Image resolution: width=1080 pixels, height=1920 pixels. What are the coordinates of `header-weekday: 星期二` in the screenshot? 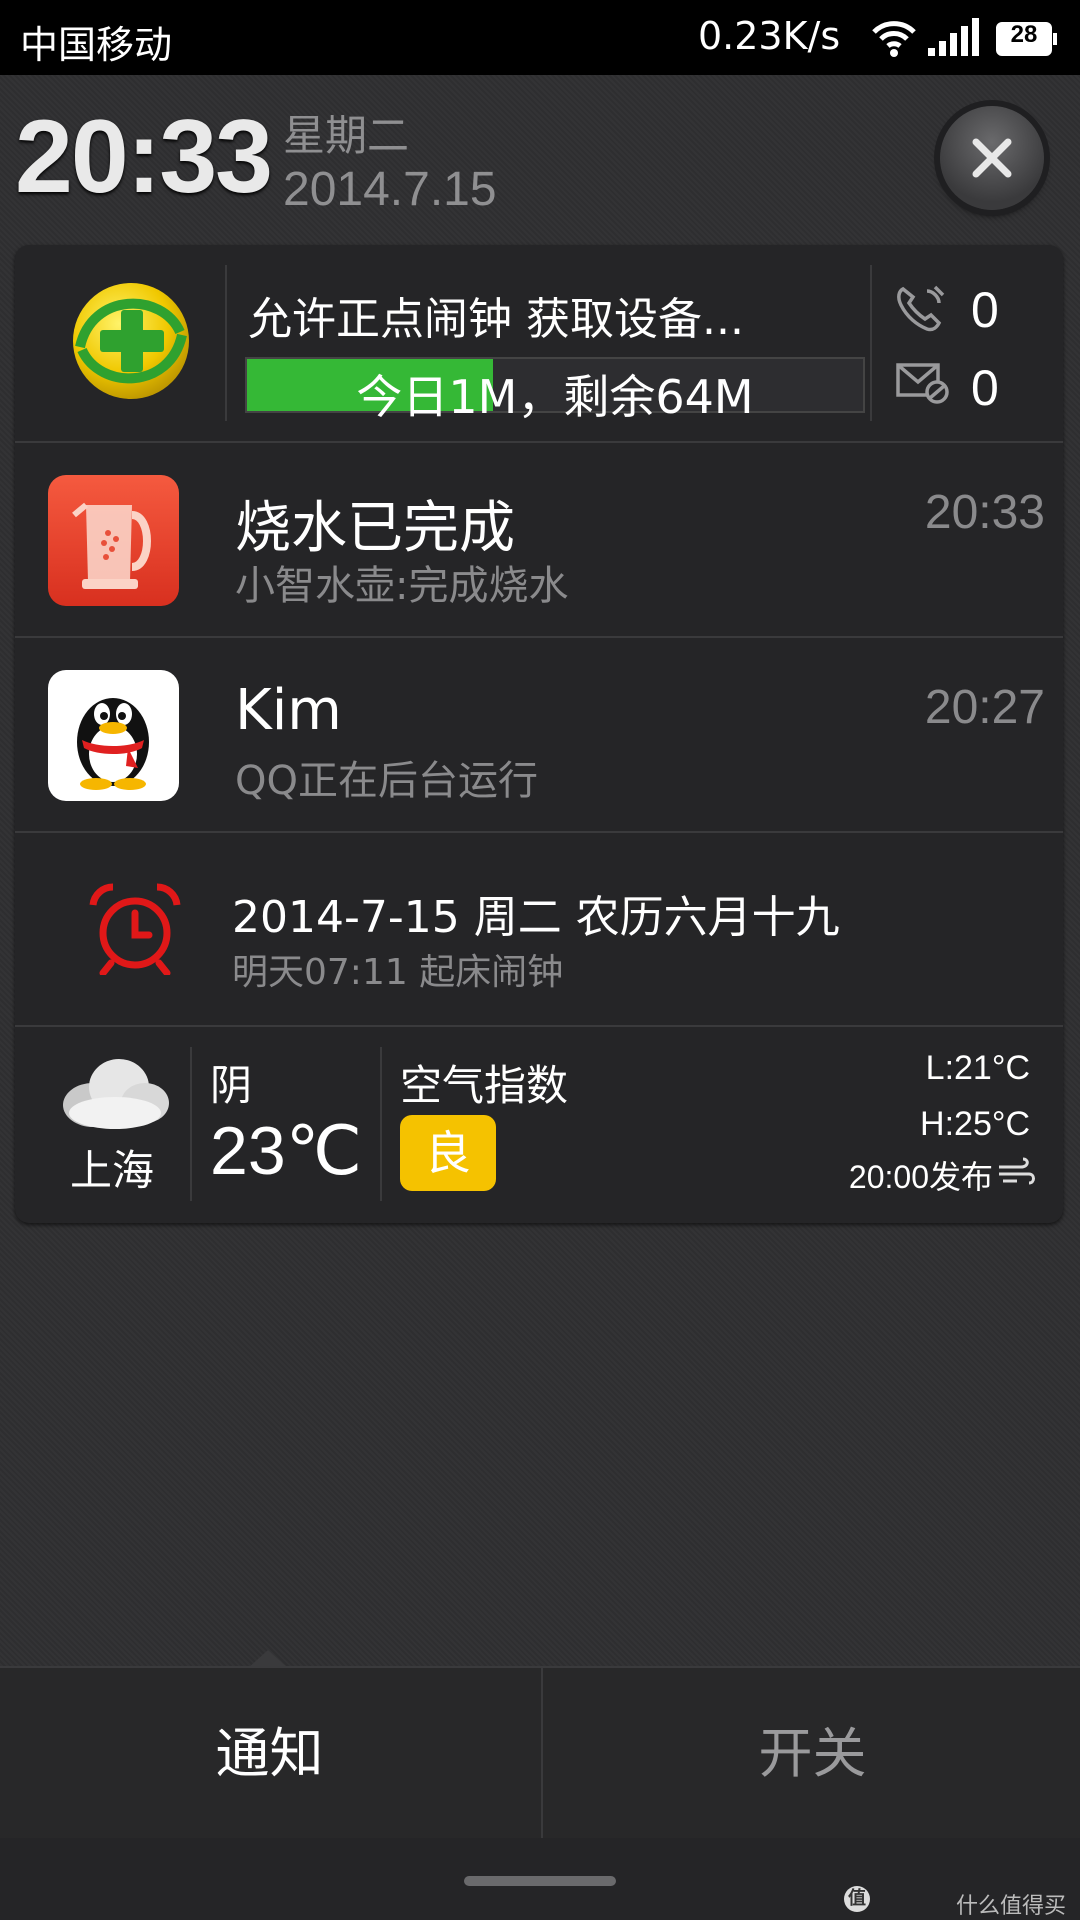 It's located at (346, 135).